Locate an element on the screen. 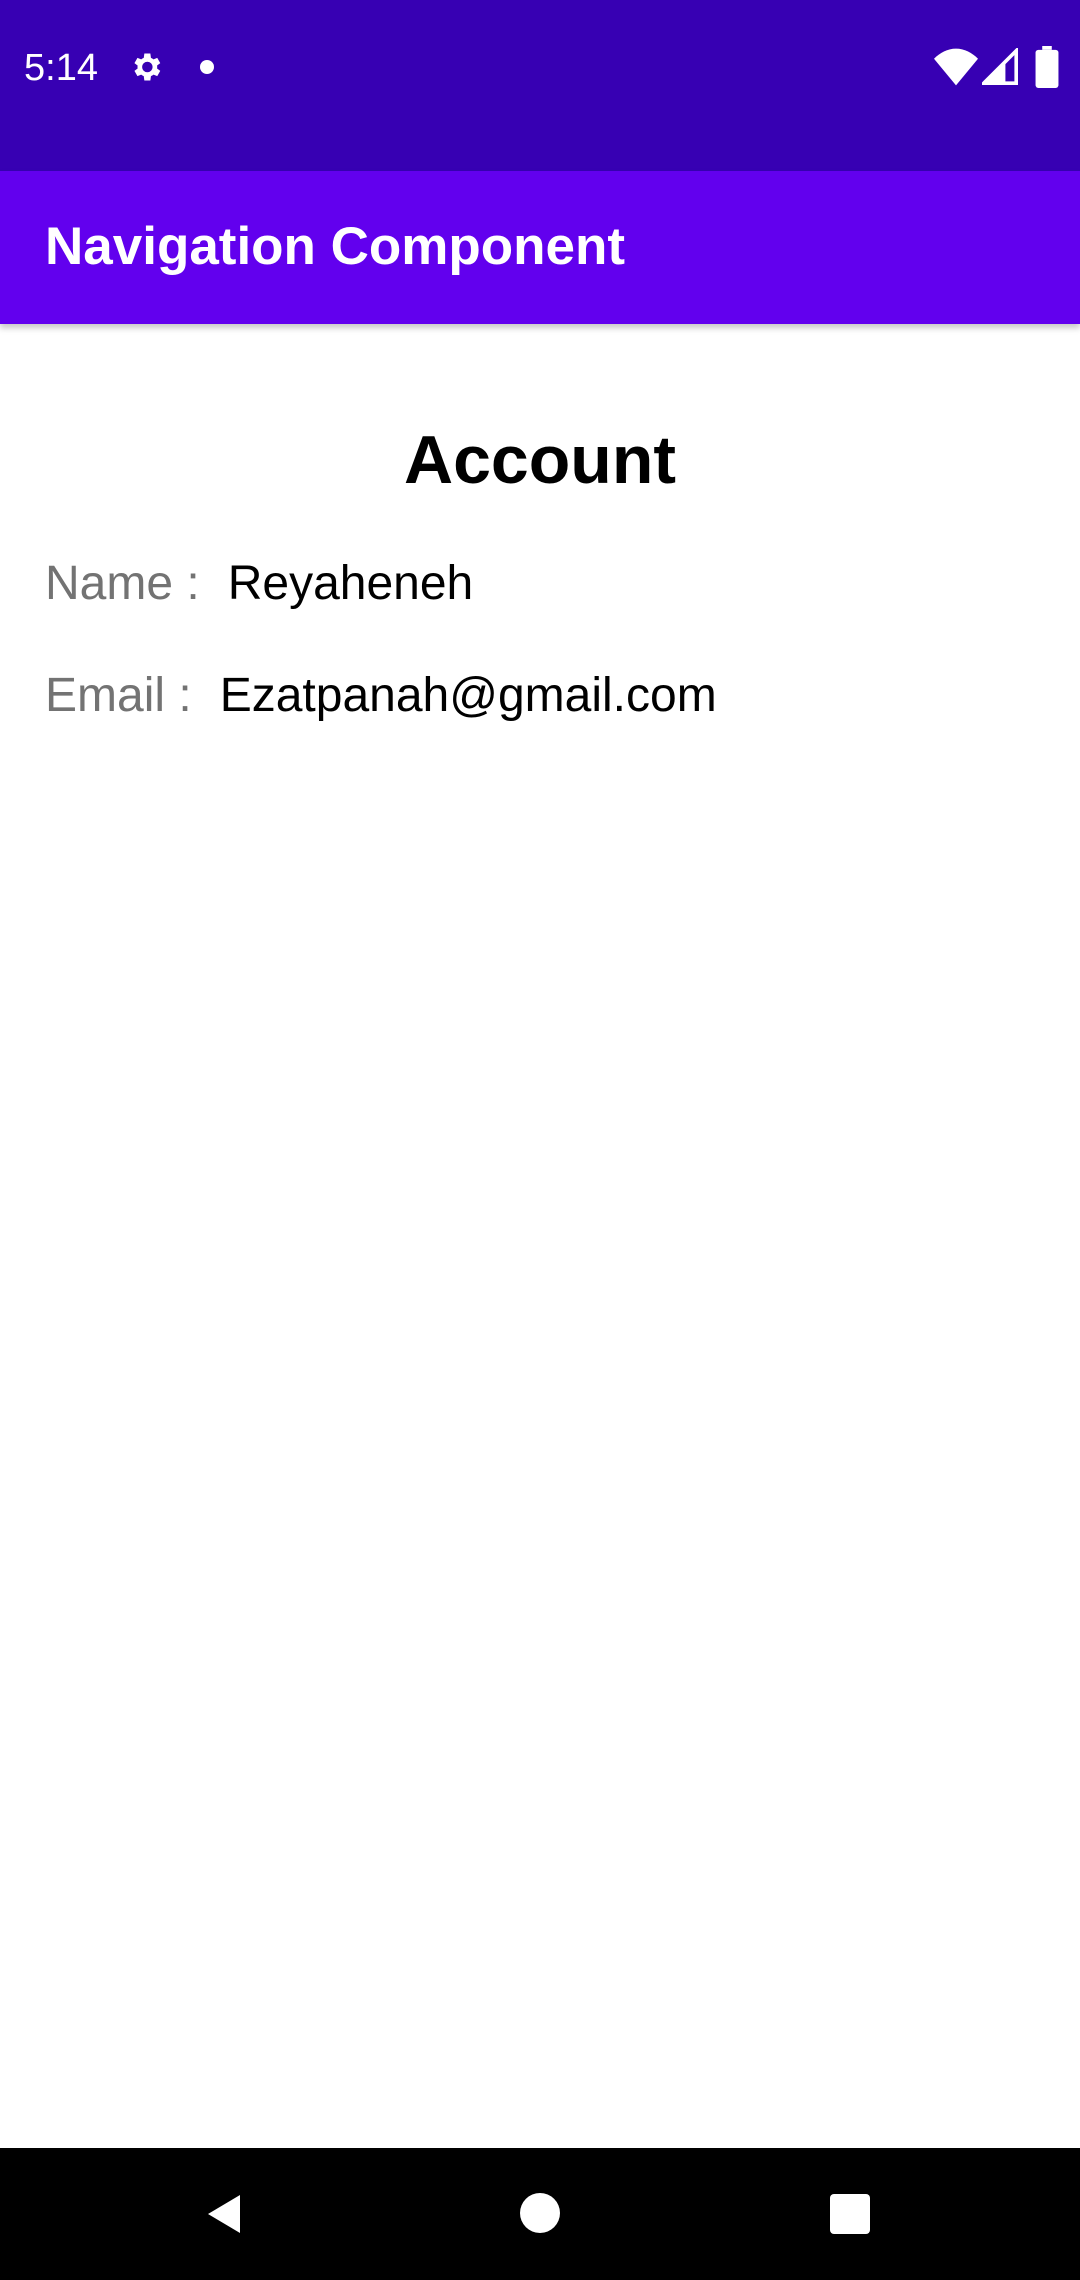 This screenshot has height=2280, width=1080. recents-icon is located at coordinates (850, 2214).